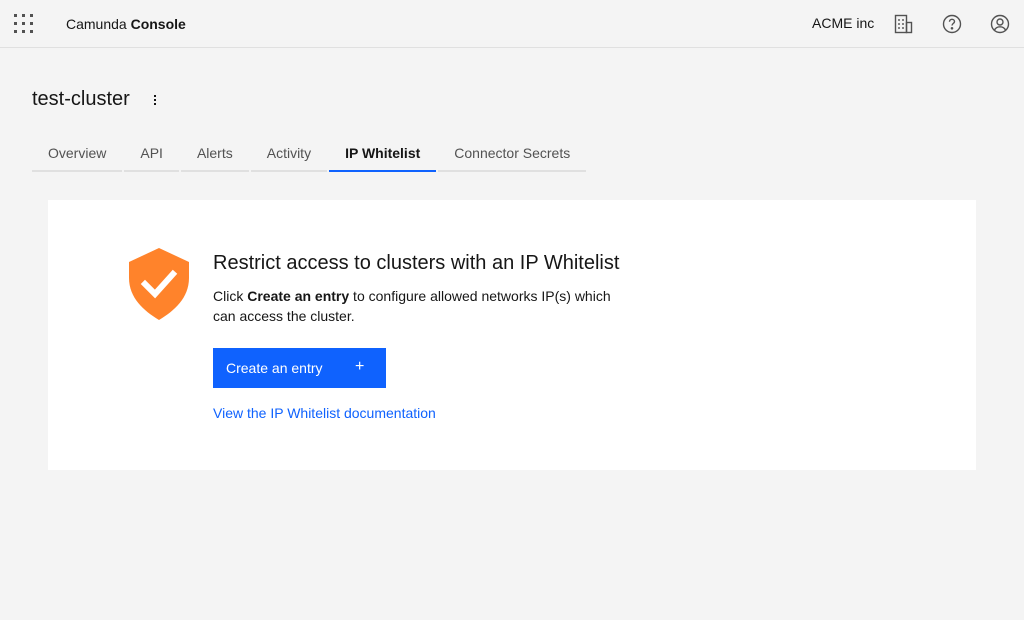 This screenshot has height=620, width=1024. I want to click on cluster-title: test-cluster, so click(81, 99).